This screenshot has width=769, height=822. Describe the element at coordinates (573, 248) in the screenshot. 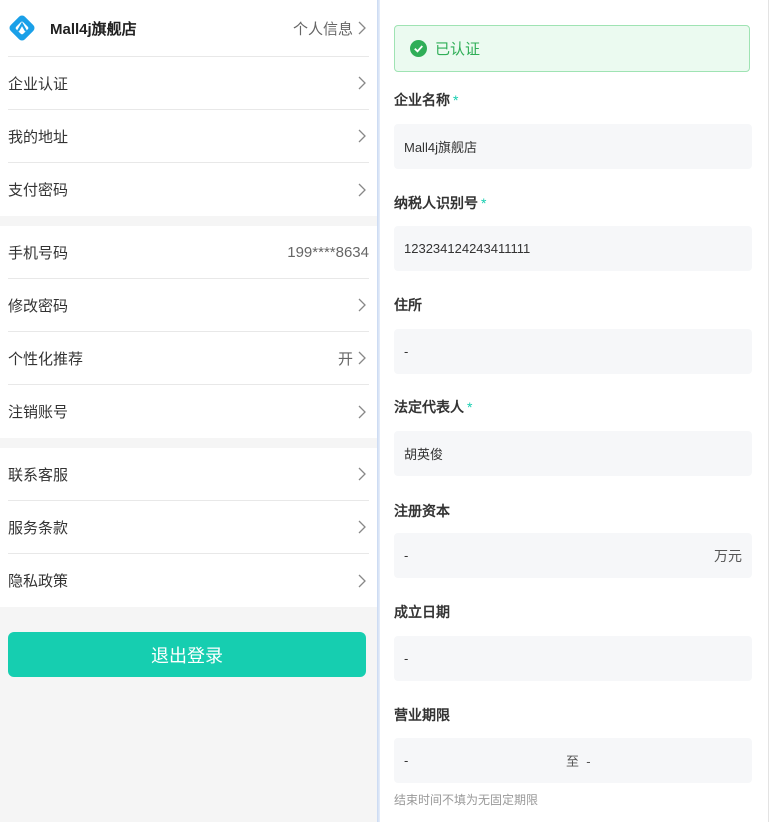

I see `taxpayer-id-field: 123234124243411111` at that location.